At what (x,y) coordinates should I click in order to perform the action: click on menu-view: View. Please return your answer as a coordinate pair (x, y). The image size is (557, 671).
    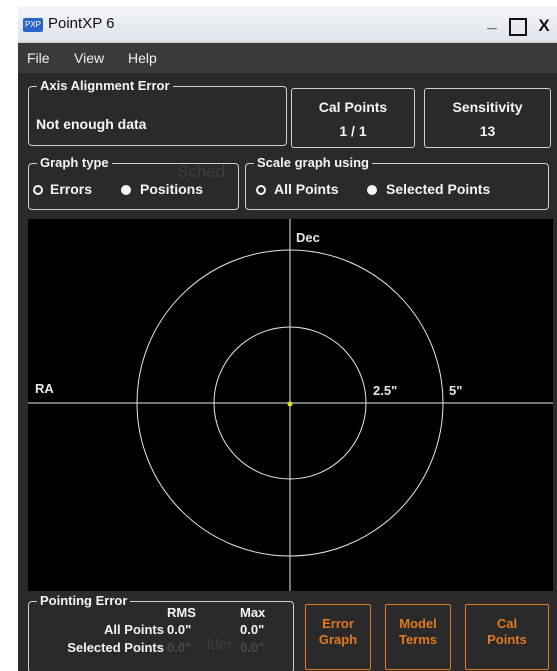
    Looking at the image, I should click on (89, 58).